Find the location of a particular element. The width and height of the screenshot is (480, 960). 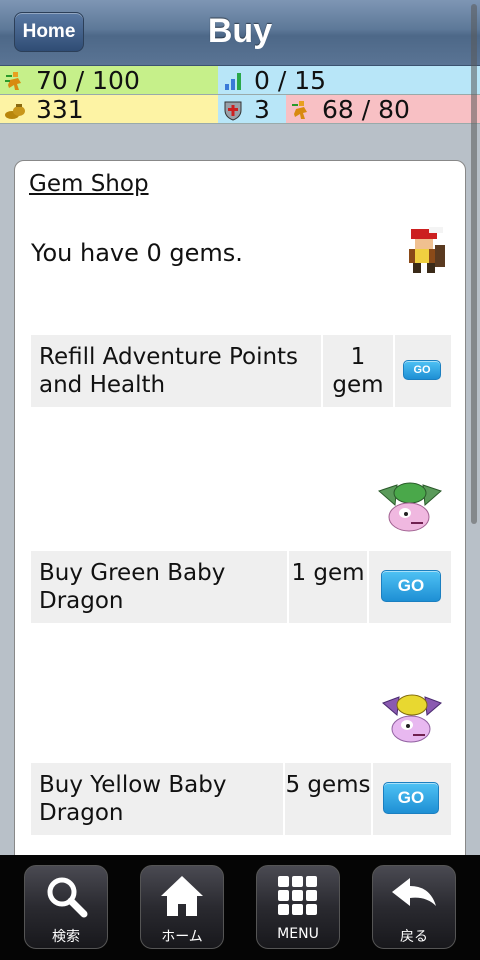

health-value: 68 / 80 is located at coordinates (366, 109).